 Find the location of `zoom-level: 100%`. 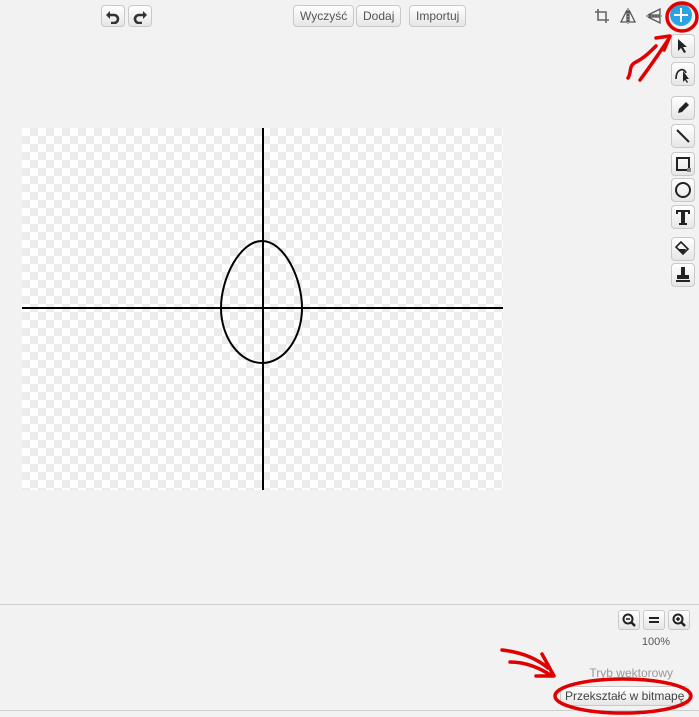

zoom-level: 100% is located at coordinates (656, 642).